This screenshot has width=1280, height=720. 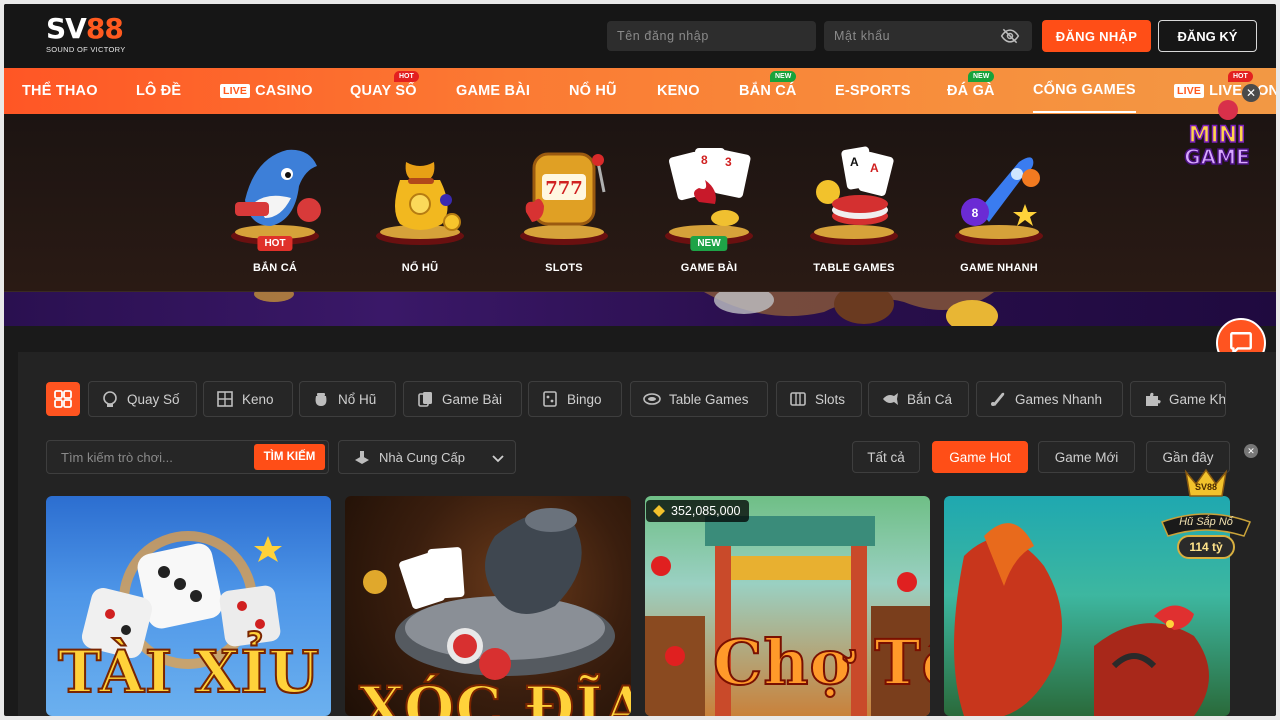 I want to click on jackpot-brand: SV88, so click(x=1206, y=487).